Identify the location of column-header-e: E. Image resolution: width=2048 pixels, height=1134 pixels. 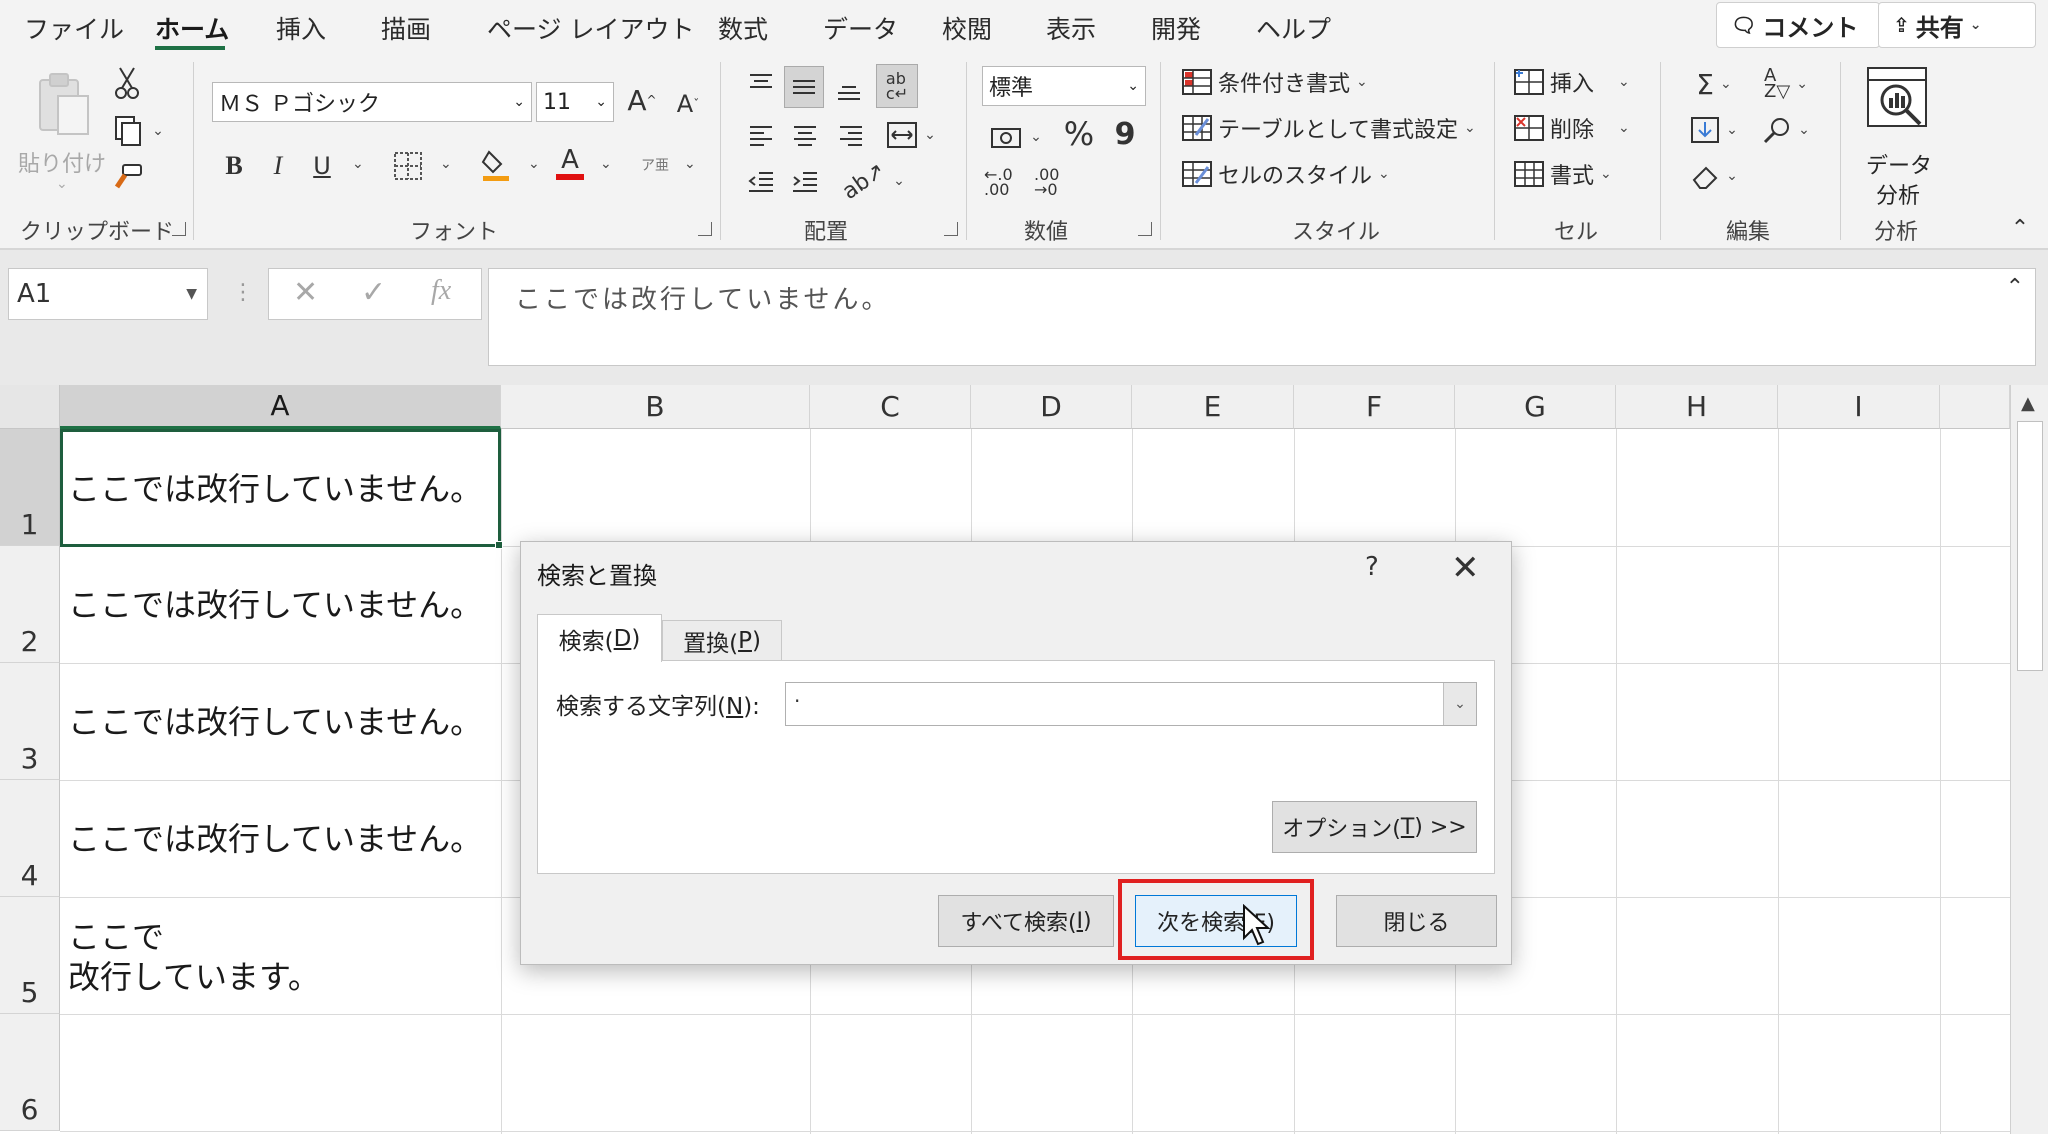
(1213, 407).